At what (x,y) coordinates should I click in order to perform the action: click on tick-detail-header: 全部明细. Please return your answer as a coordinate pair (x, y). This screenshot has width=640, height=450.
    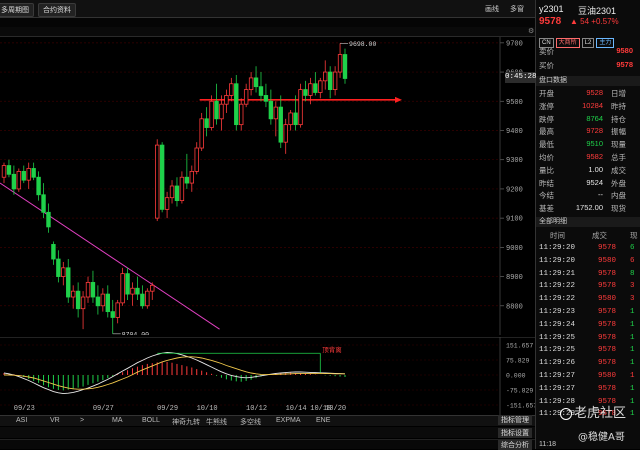
    Looking at the image, I should click on (588, 222).